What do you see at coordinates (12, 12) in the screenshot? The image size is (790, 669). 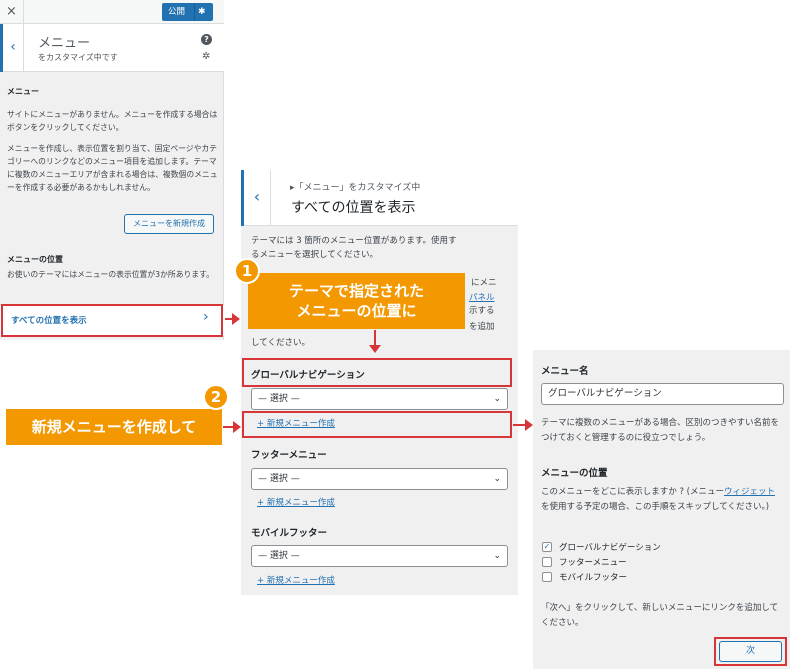 I see `close-icon: ×` at bounding box center [12, 12].